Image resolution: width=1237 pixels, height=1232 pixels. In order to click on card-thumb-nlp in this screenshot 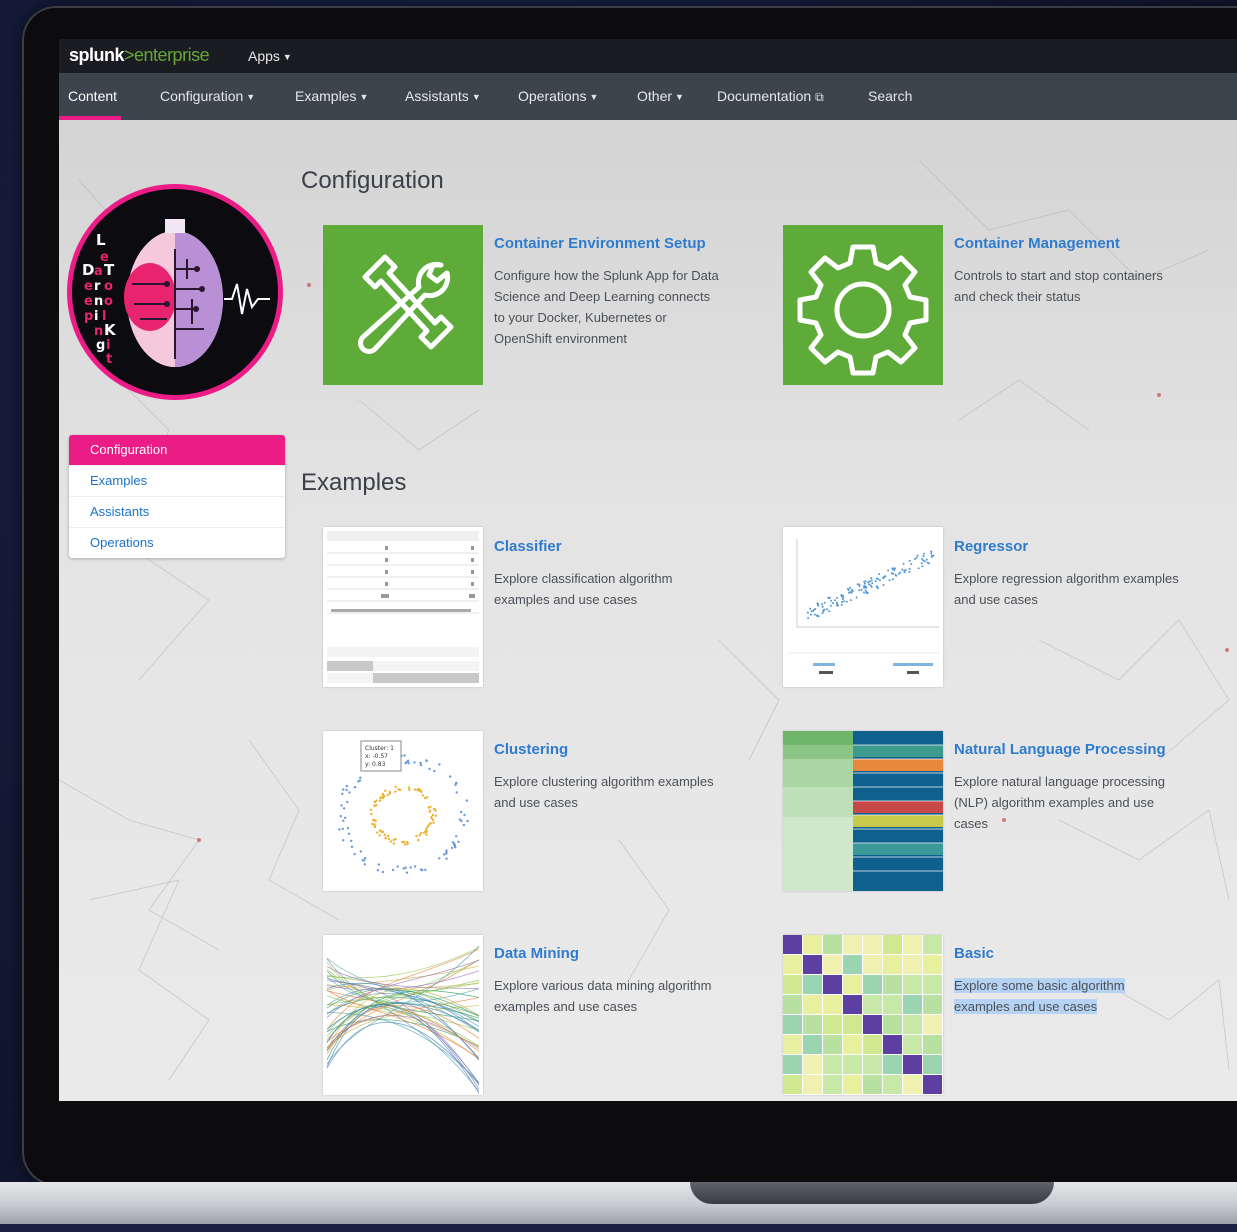, I will do `click(863, 811)`.